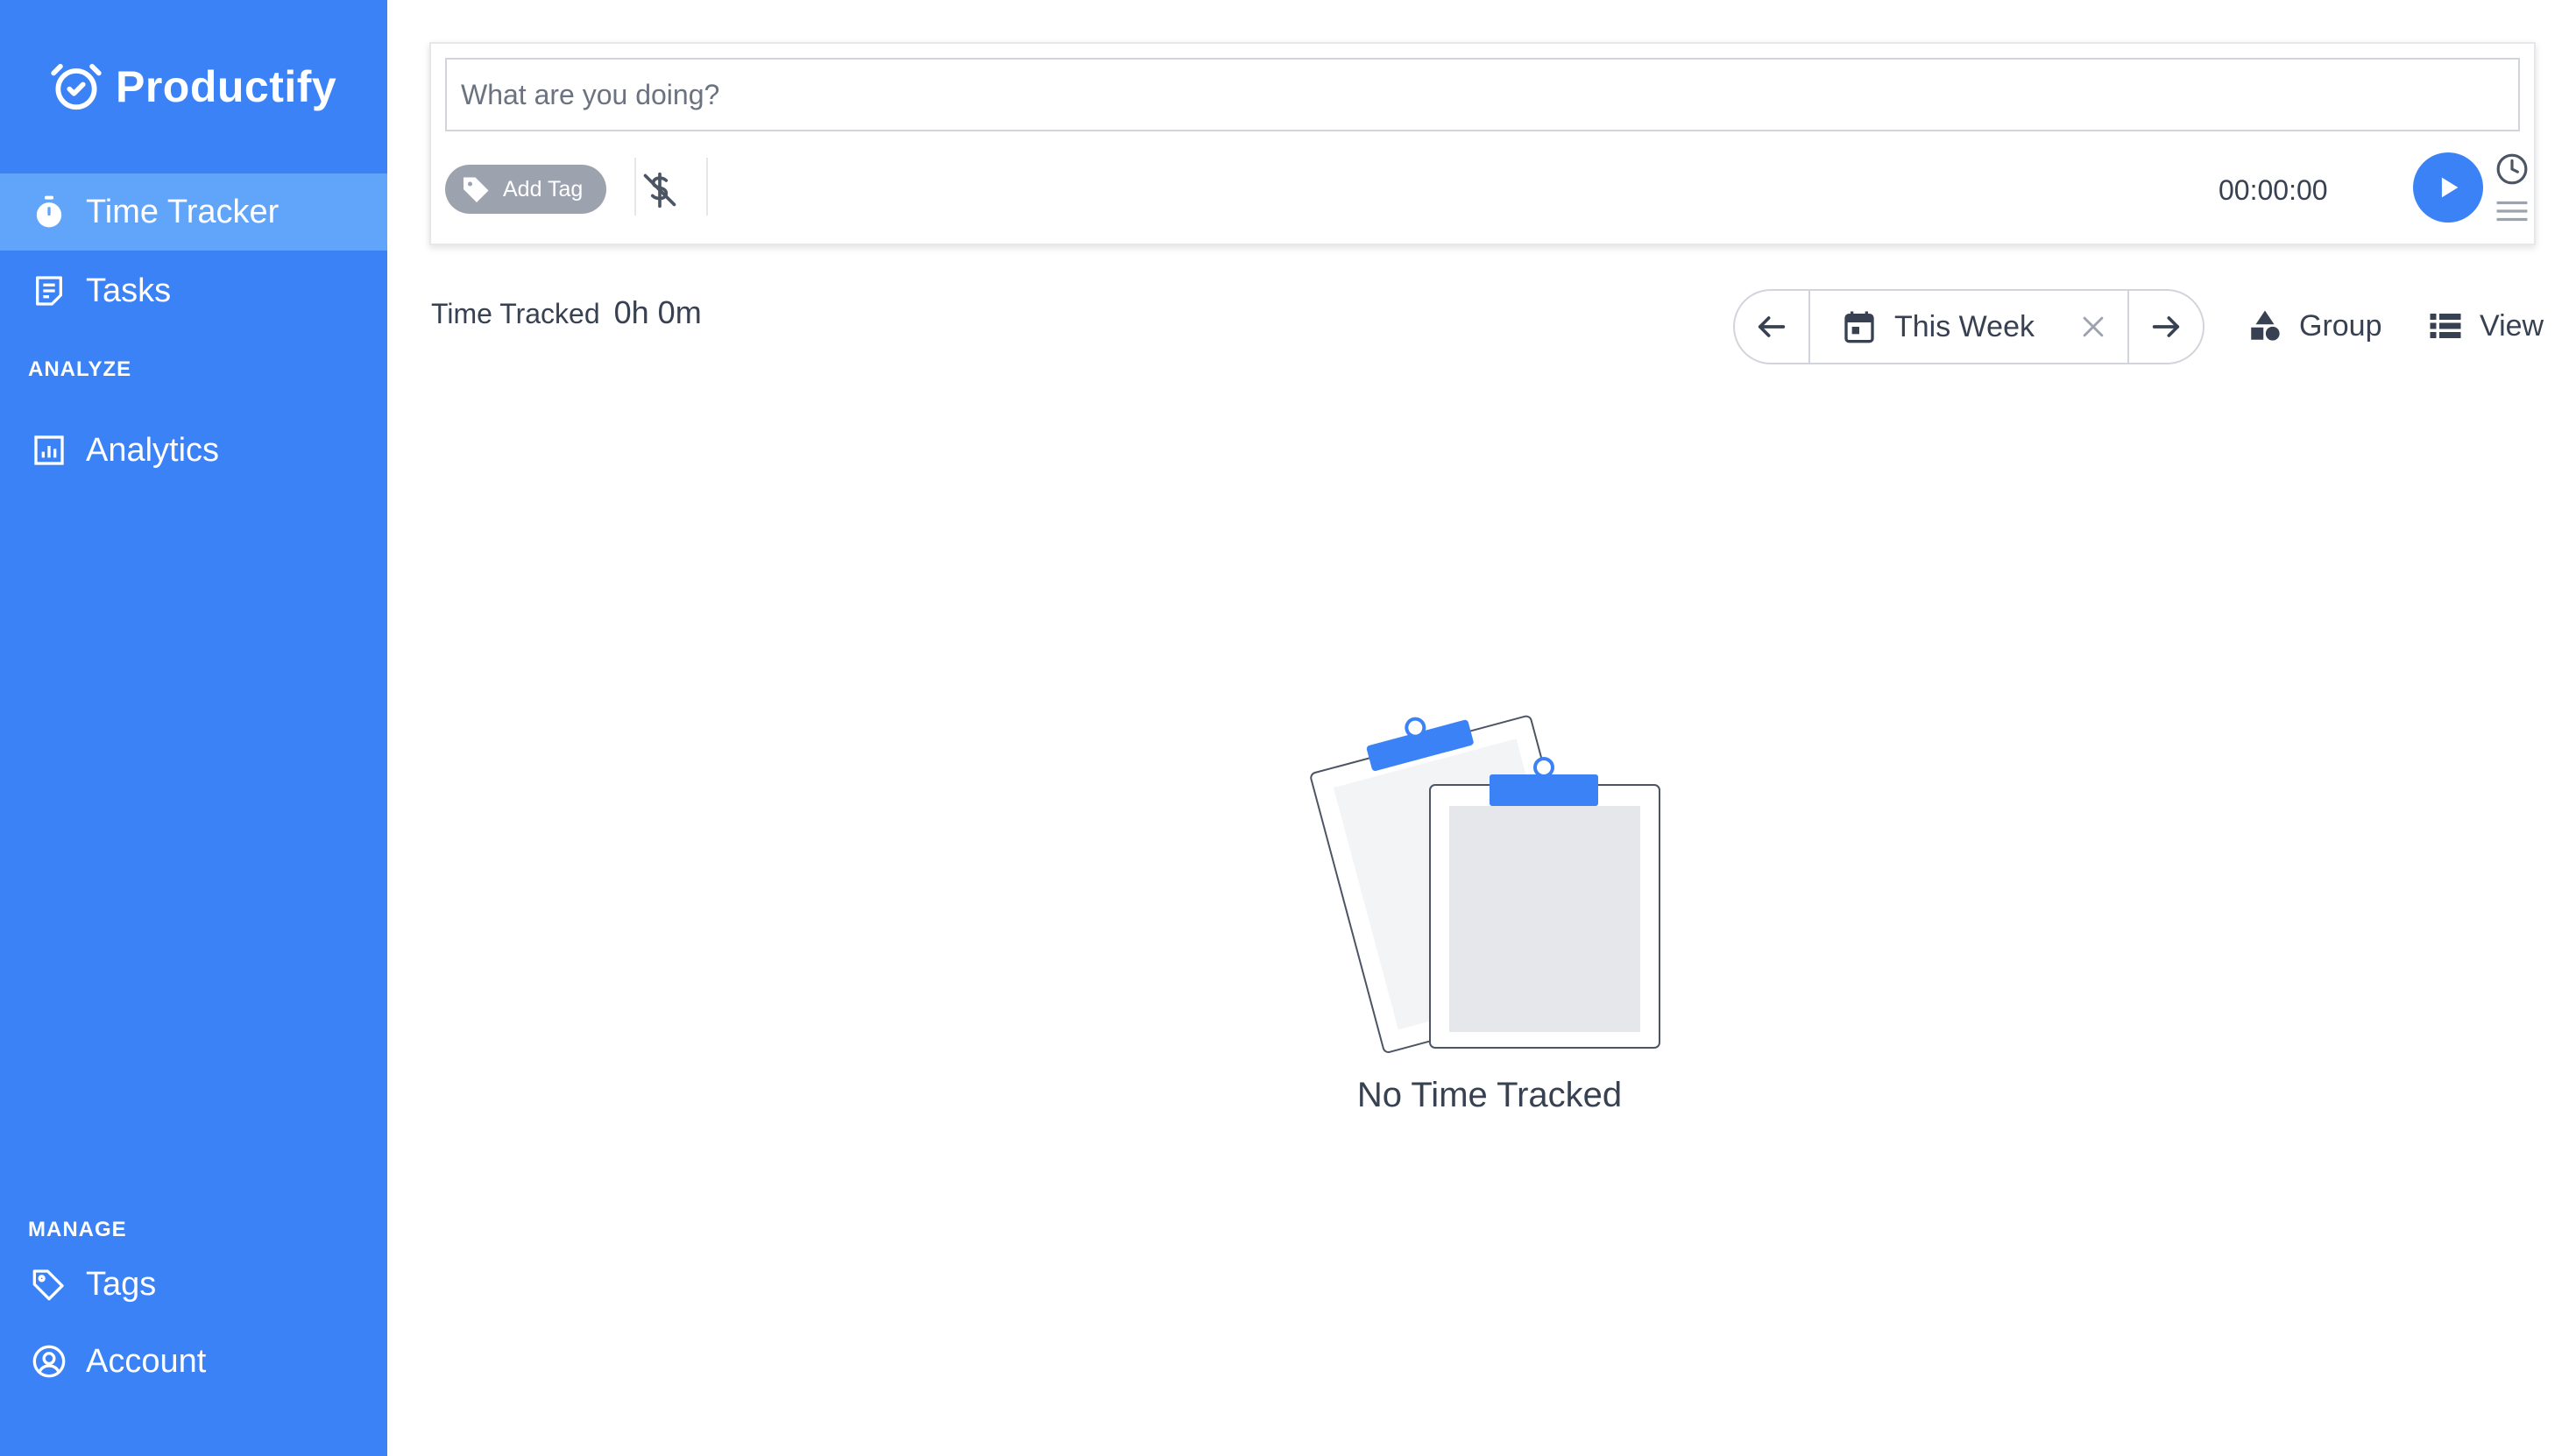 The width and height of the screenshot is (2576, 1456). What do you see at coordinates (1489, 1095) in the screenshot?
I see `empty-state-message: No Time Tracked` at bounding box center [1489, 1095].